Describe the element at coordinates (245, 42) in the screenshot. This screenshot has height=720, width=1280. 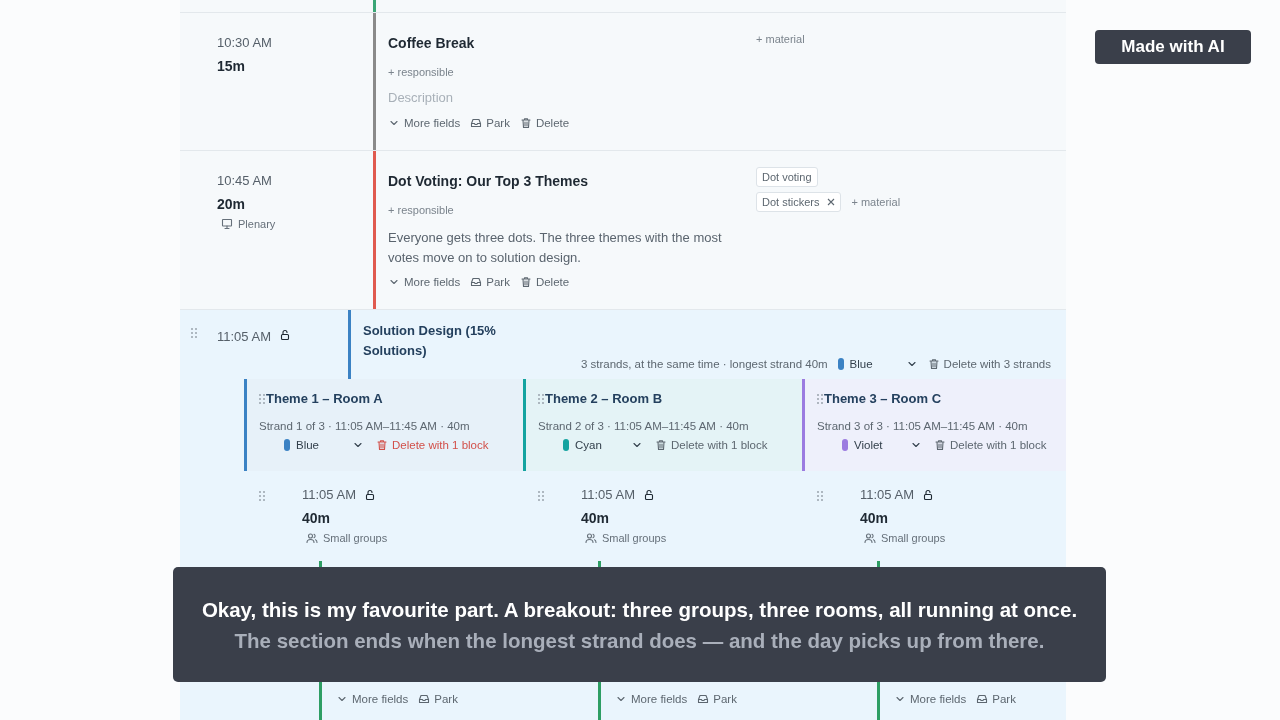
I see `start-time: 10:30 AM` at that location.